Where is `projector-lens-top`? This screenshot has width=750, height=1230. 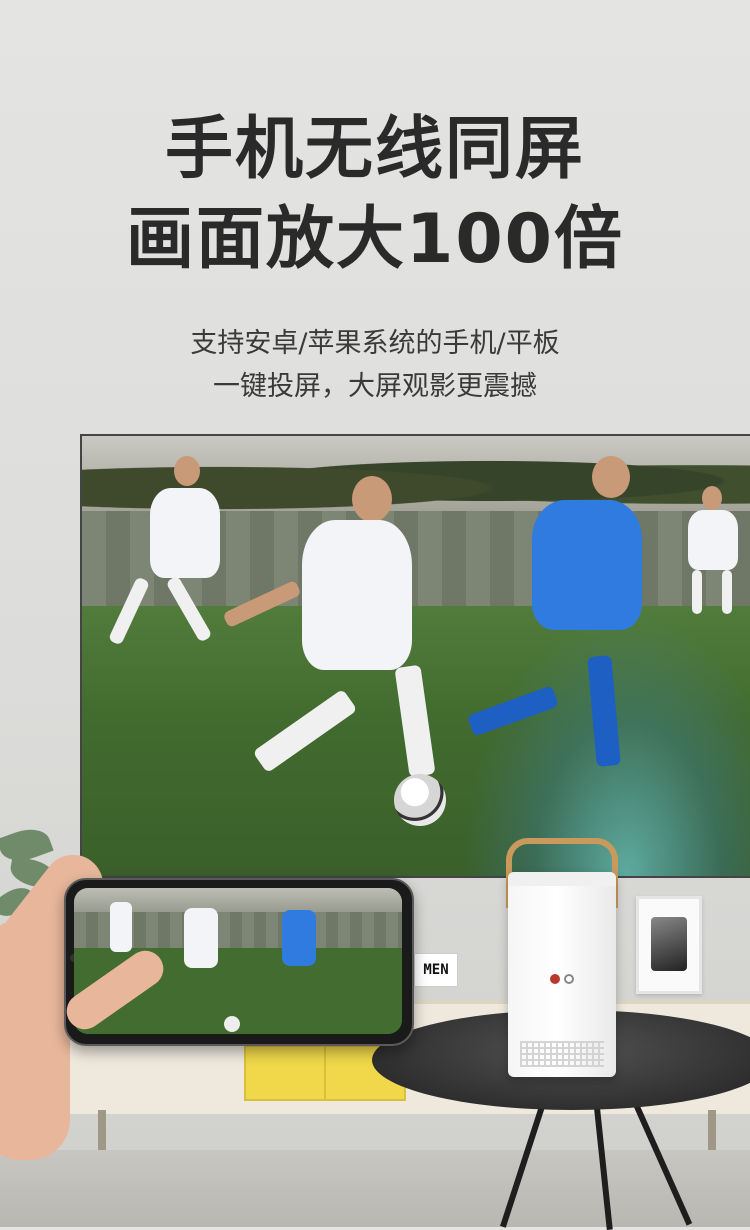 projector-lens-top is located at coordinates (562, 879).